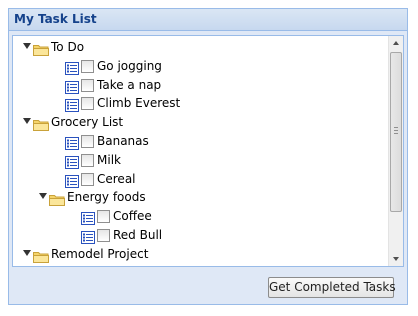 The width and height of the screenshot is (418, 316). What do you see at coordinates (100, 253) in the screenshot?
I see `tree-node-label: Remodel Project` at bounding box center [100, 253].